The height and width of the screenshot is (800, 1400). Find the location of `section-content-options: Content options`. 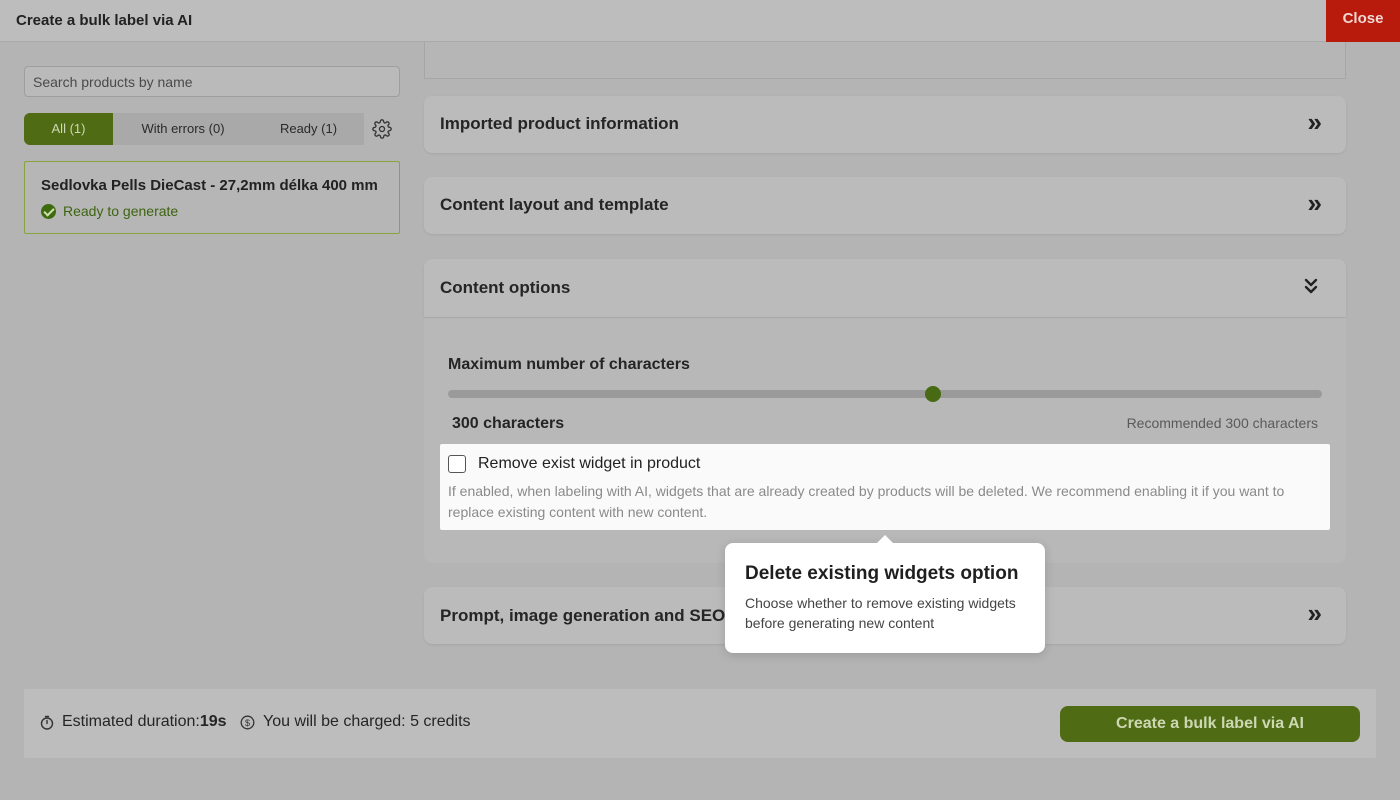

section-content-options: Content options is located at coordinates (885, 288).